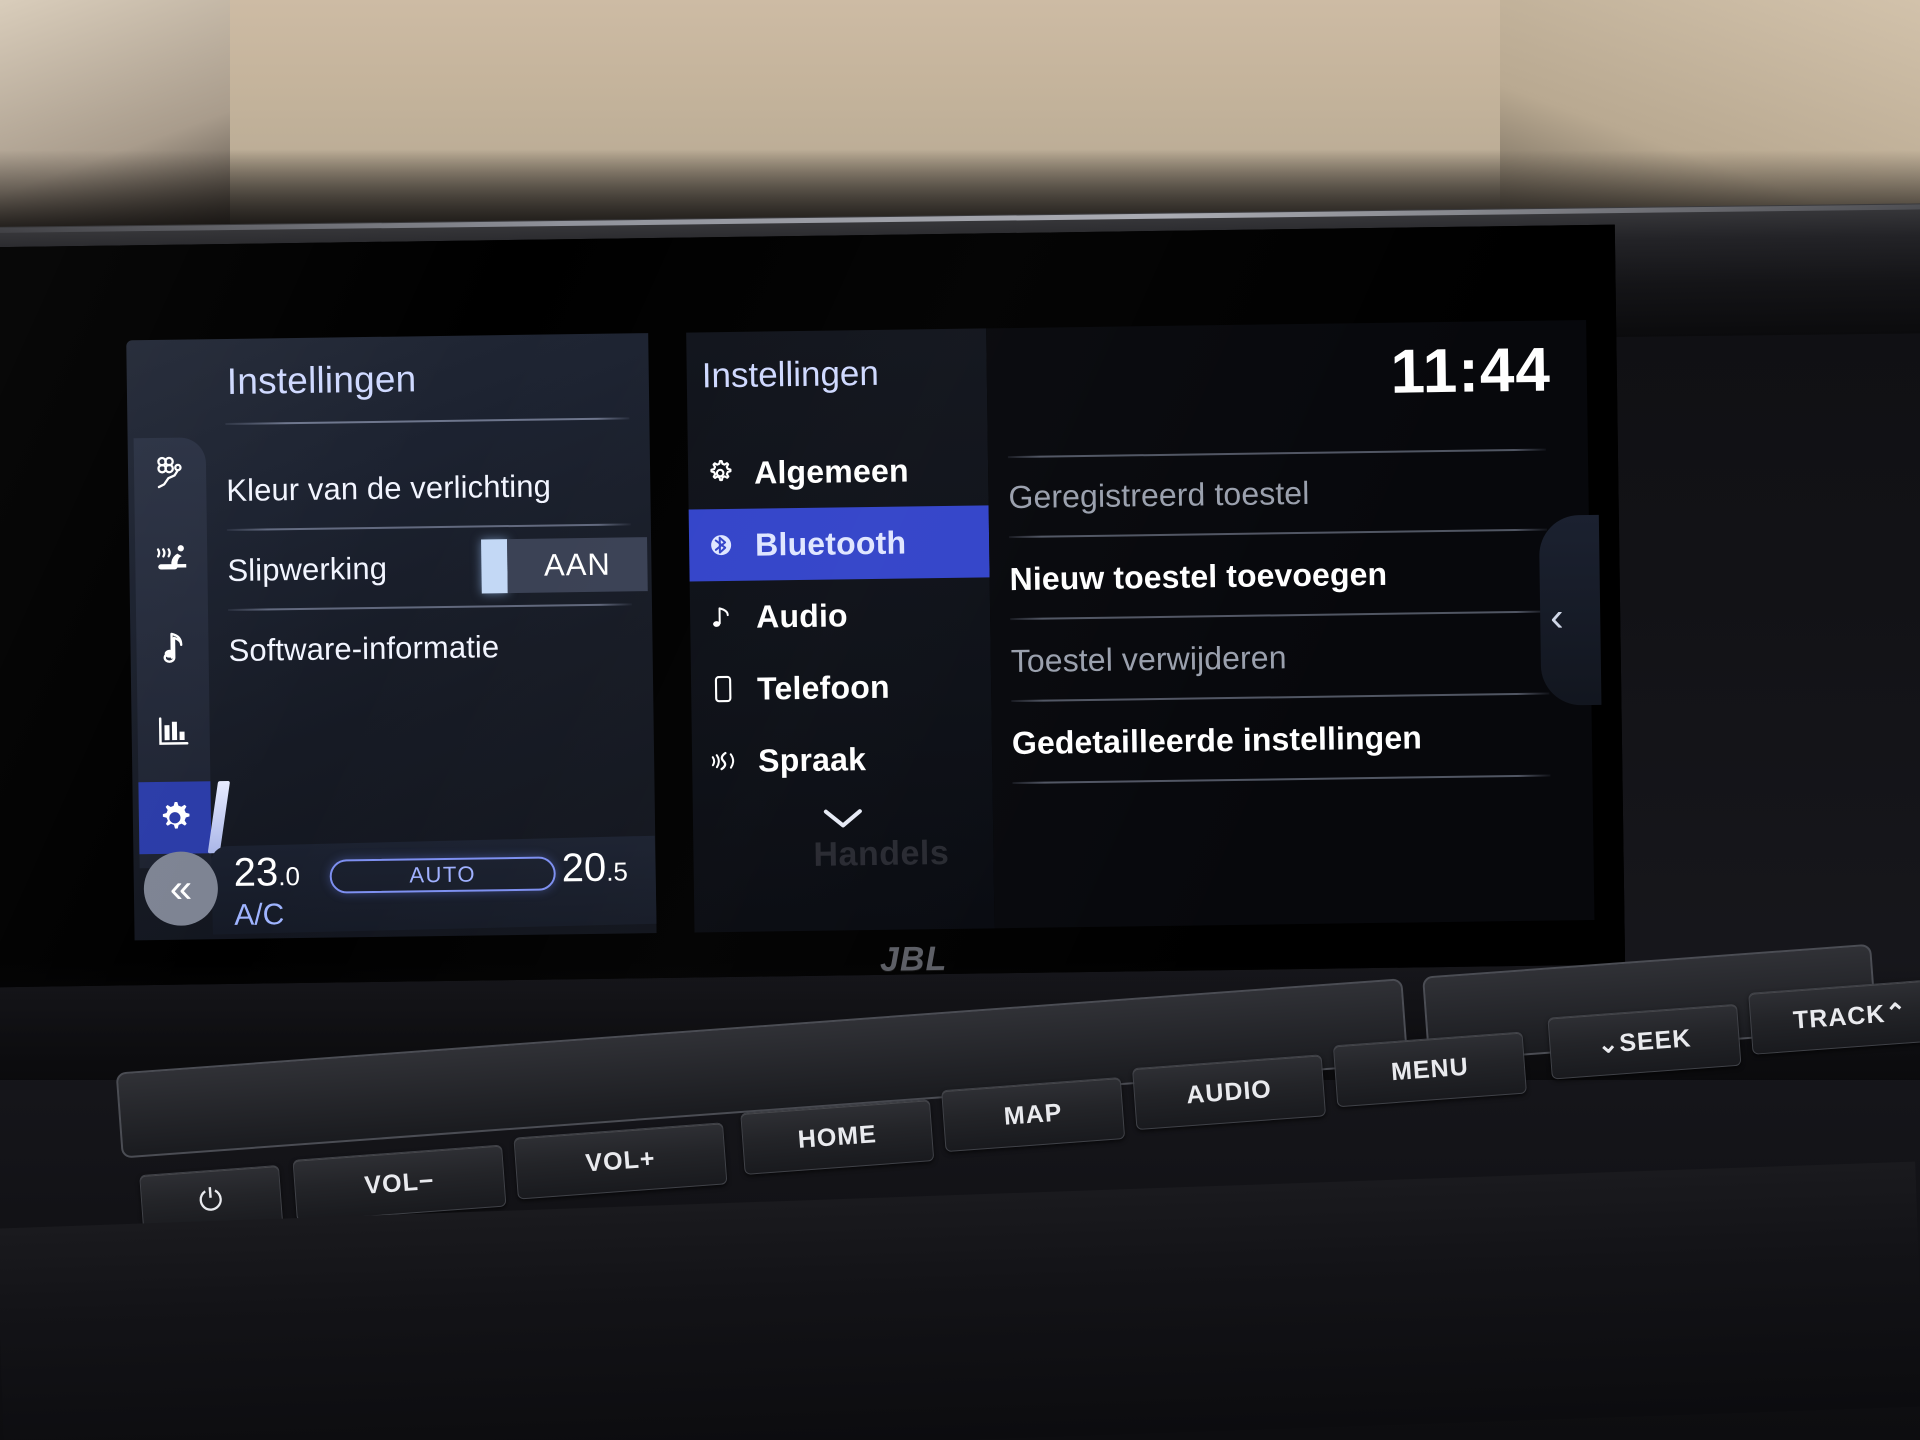 This screenshot has height=1440, width=1920. What do you see at coordinates (219, 817) in the screenshot?
I see `rail-active-indicator` at bounding box center [219, 817].